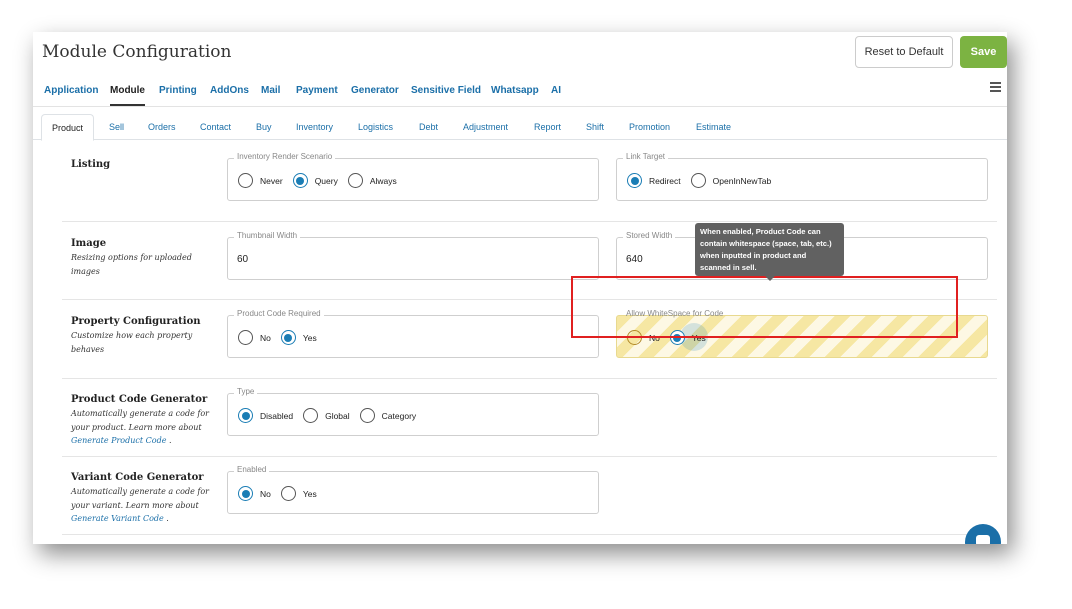  What do you see at coordinates (375, 127) in the screenshot?
I see `tab-logistics: Logistics` at bounding box center [375, 127].